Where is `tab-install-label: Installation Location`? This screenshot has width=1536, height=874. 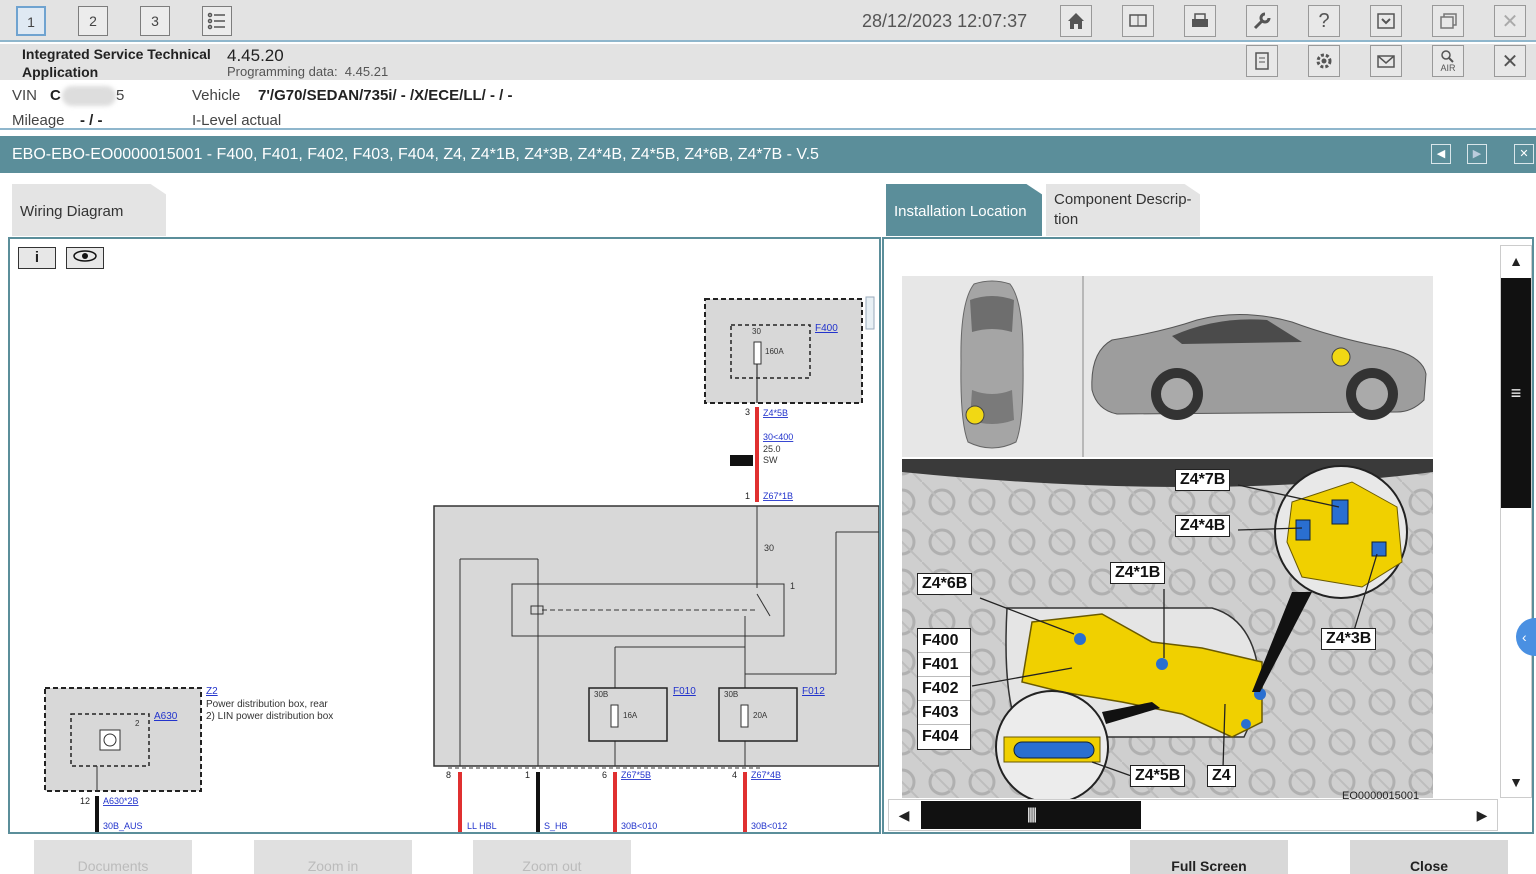 tab-install-label: Installation Location is located at coordinates (960, 211).